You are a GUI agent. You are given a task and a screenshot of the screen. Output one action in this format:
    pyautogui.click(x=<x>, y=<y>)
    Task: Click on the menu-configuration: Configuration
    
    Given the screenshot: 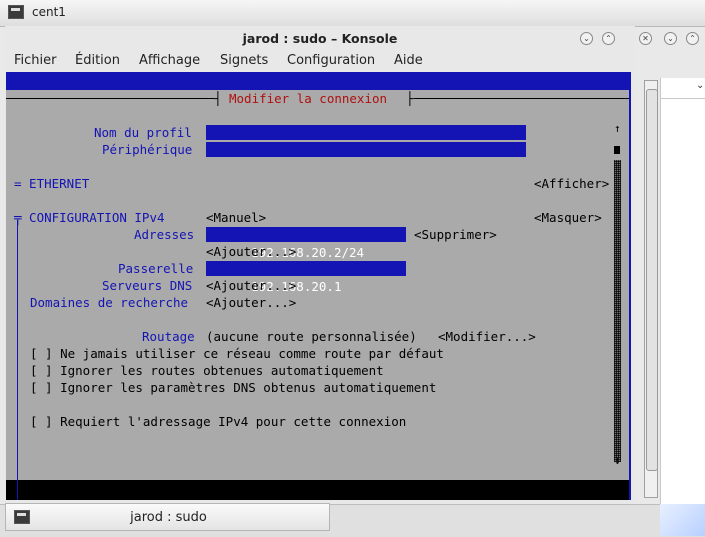 What is the action you would take?
    pyautogui.click(x=331, y=60)
    